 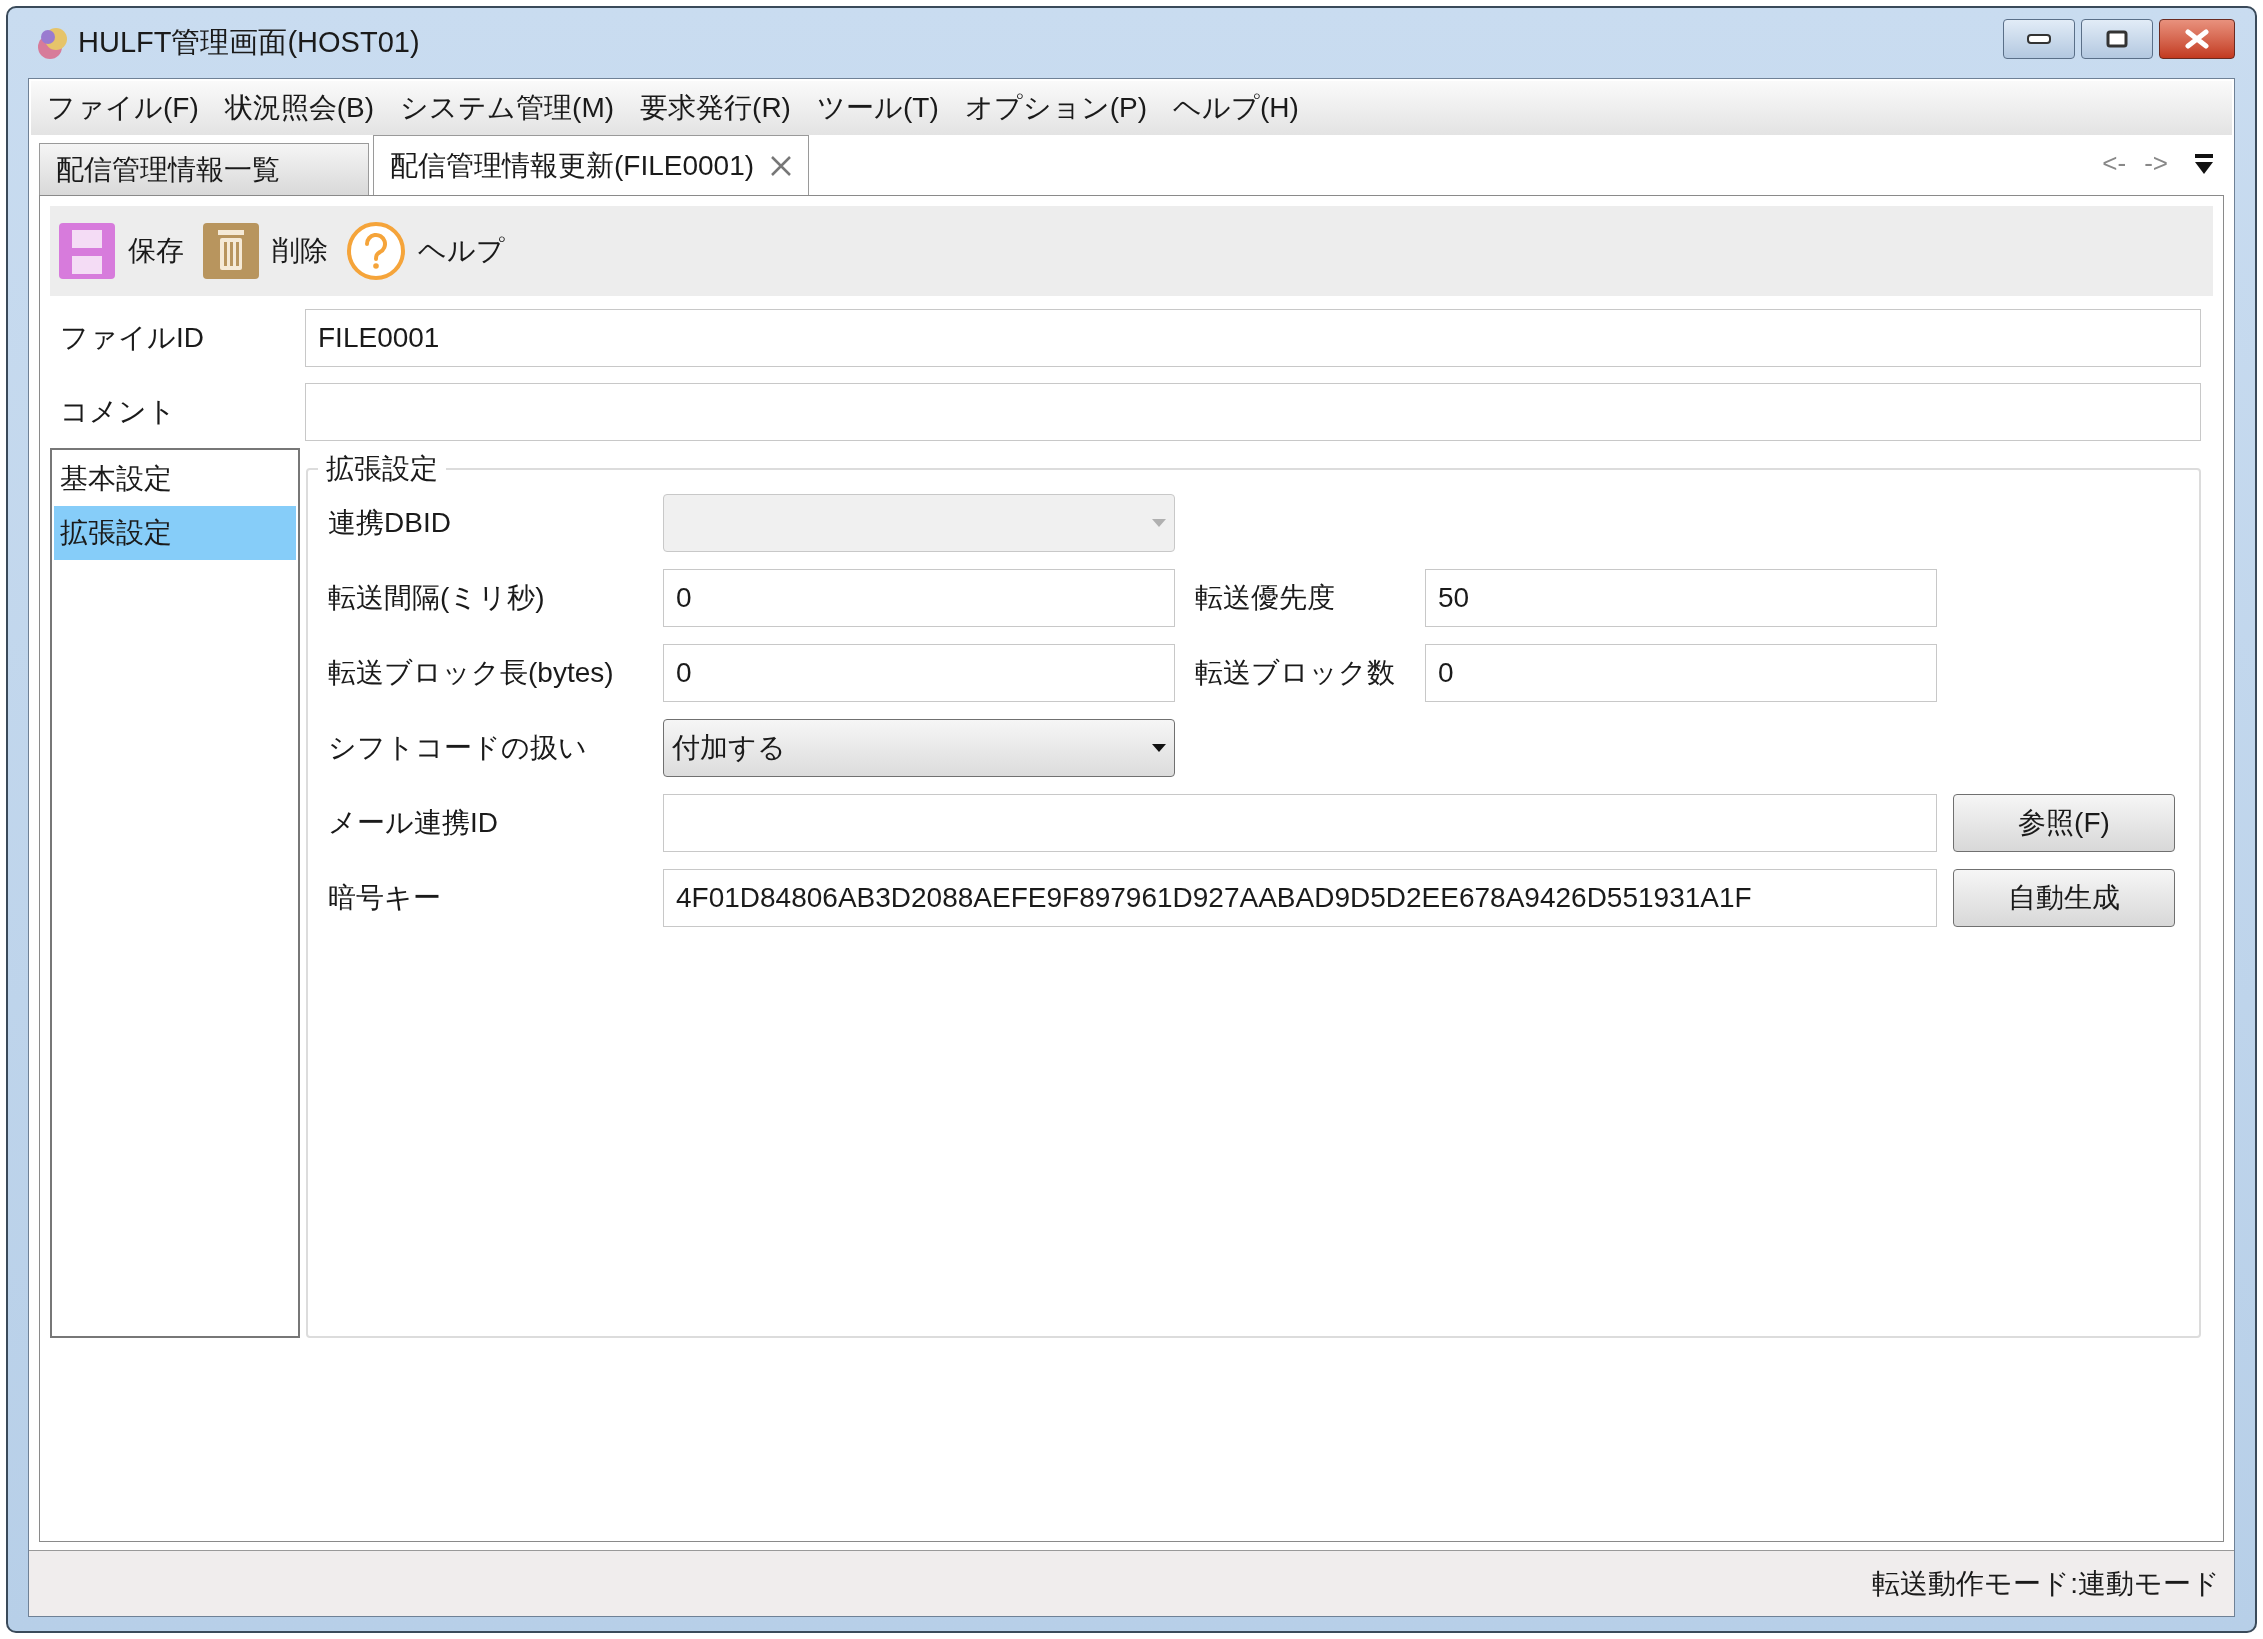 What do you see at coordinates (267, 251) in the screenshot?
I see `toolbar-button: 削除` at bounding box center [267, 251].